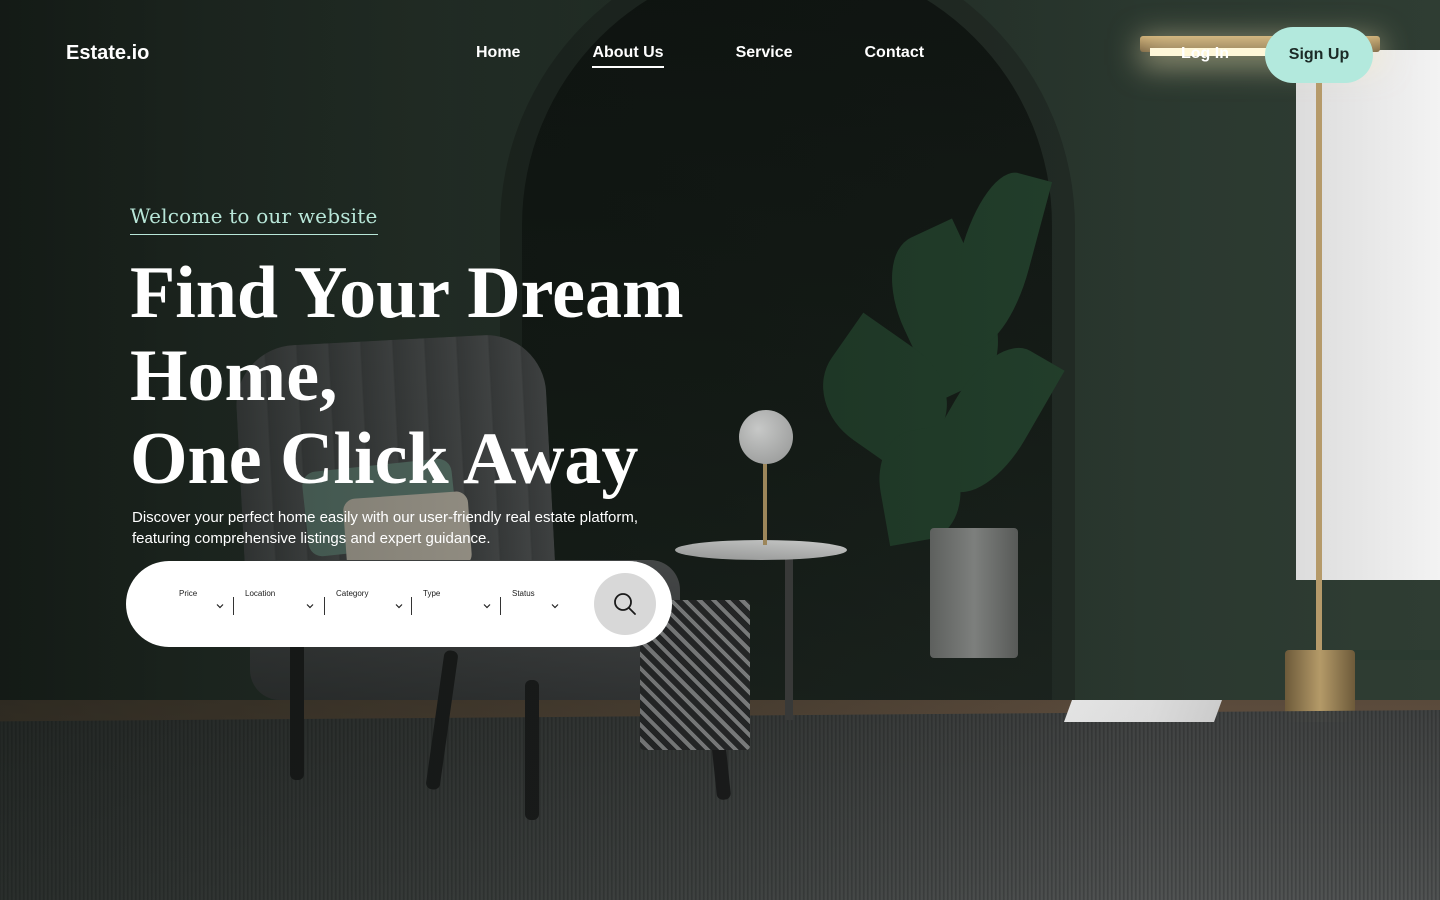 The width and height of the screenshot is (1440, 900). I want to click on filter-category: Category, so click(371, 603).